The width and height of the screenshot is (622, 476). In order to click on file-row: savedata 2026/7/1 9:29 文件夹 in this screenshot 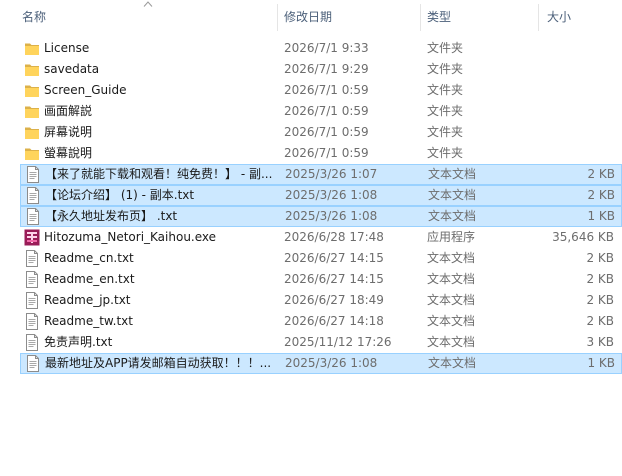, I will do `click(321, 69)`.